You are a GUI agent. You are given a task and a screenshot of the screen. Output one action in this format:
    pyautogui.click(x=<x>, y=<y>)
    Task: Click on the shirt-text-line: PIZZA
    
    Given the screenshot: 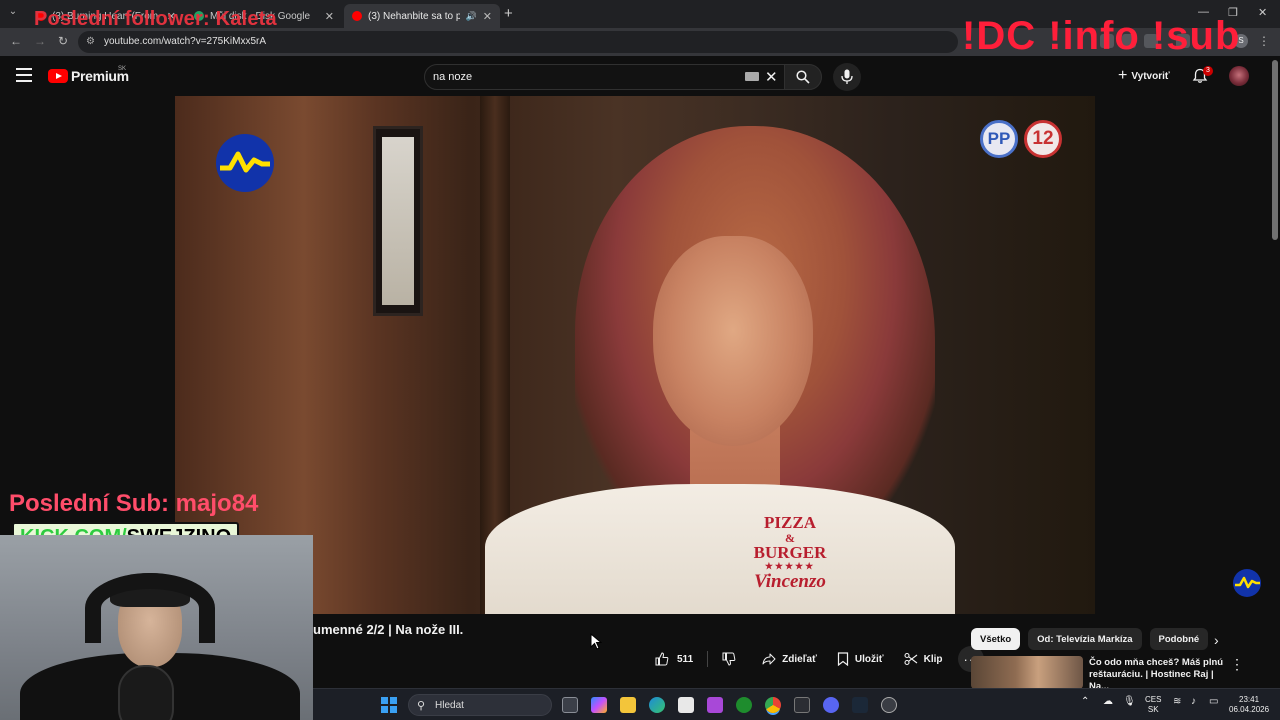 What is the action you would take?
    pyautogui.click(x=790, y=522)
    